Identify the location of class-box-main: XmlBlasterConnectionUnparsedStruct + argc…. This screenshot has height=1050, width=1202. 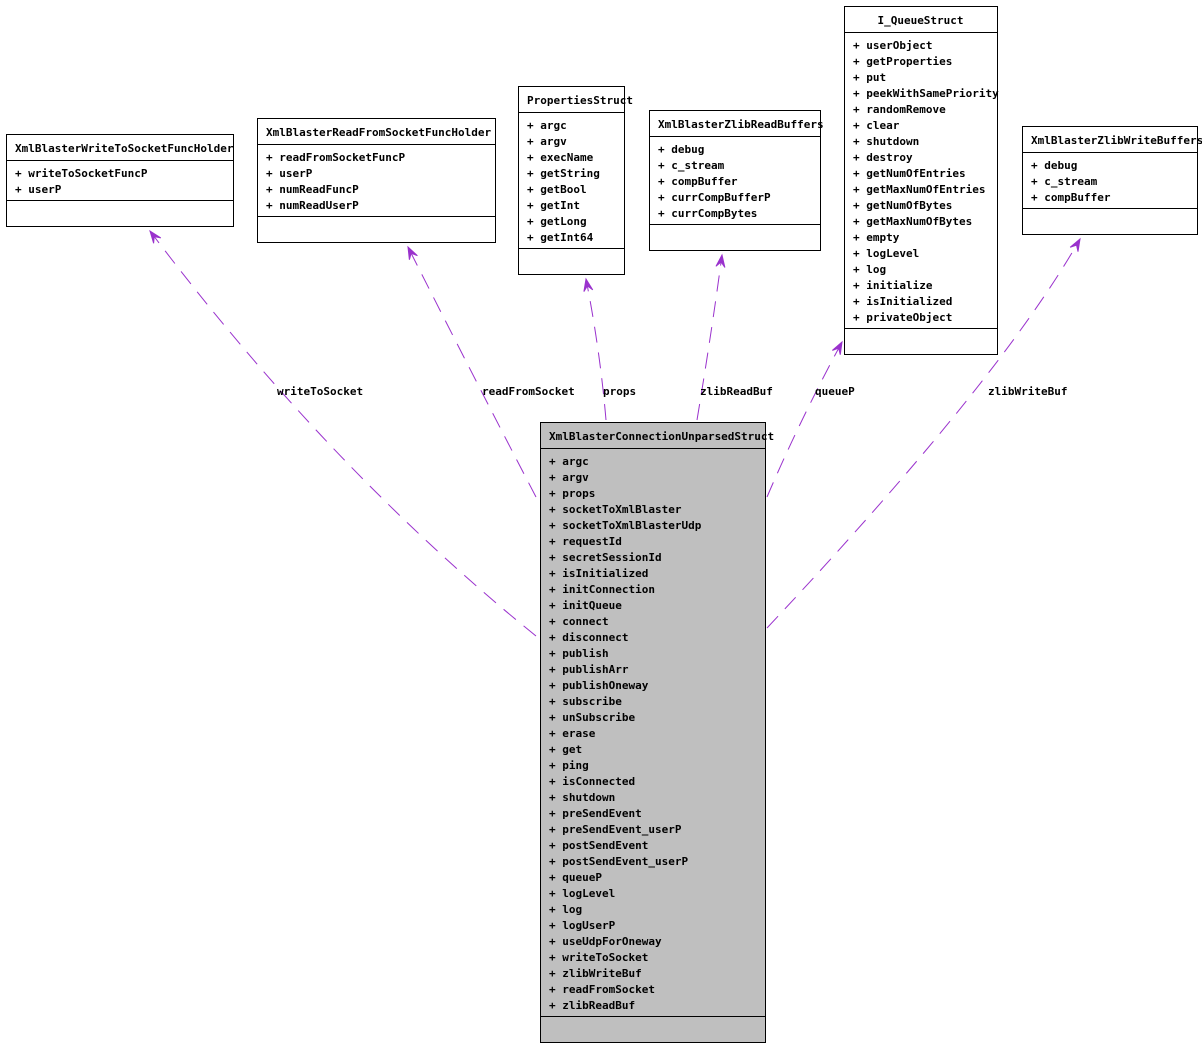
(657, 732).